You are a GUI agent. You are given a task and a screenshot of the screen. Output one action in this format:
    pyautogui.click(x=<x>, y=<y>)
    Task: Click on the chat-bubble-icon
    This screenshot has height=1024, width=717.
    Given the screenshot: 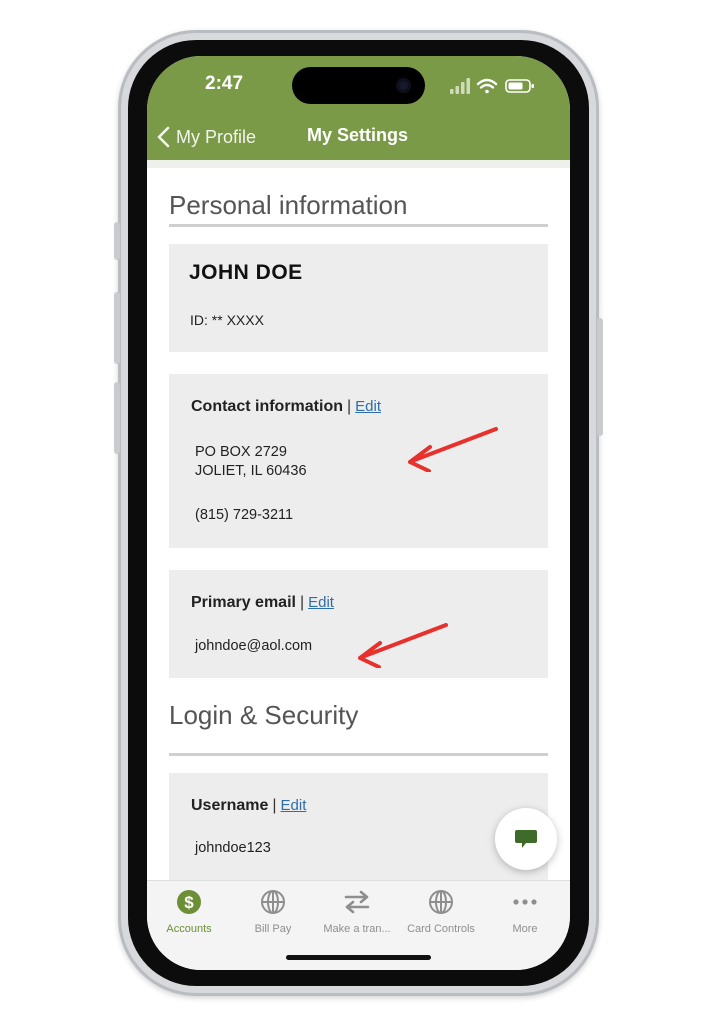 What is the action you would take?
    pyautogui.click(x=526, y=839)
    